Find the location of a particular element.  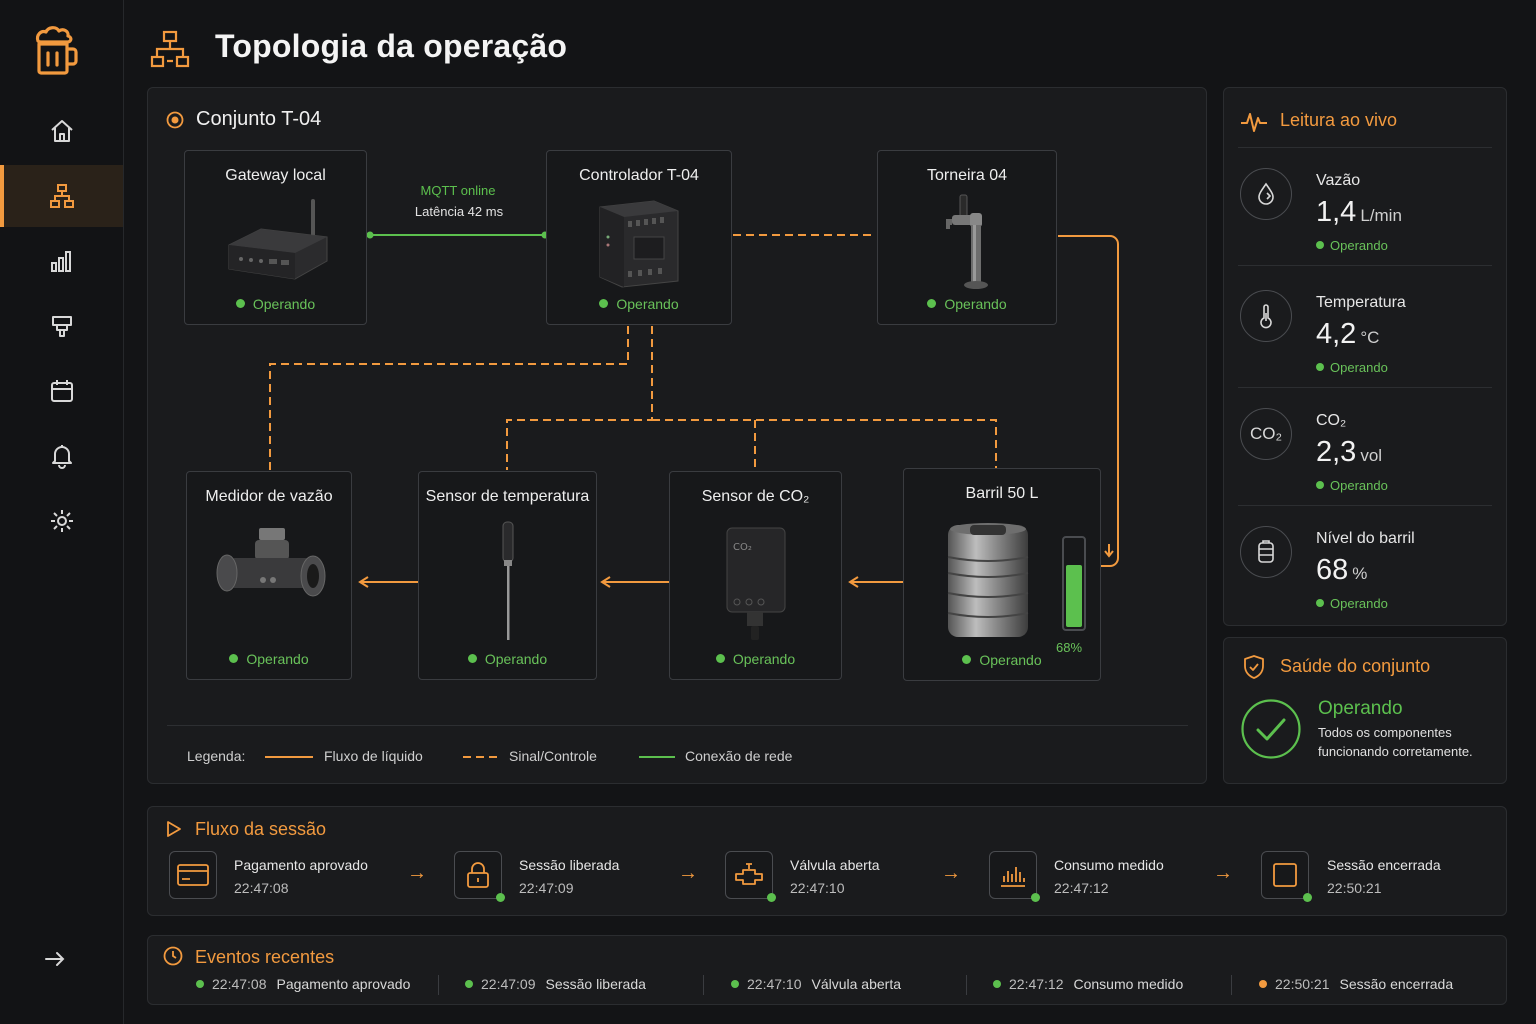

check-circle-icon is located at coordinates (1271, 731).